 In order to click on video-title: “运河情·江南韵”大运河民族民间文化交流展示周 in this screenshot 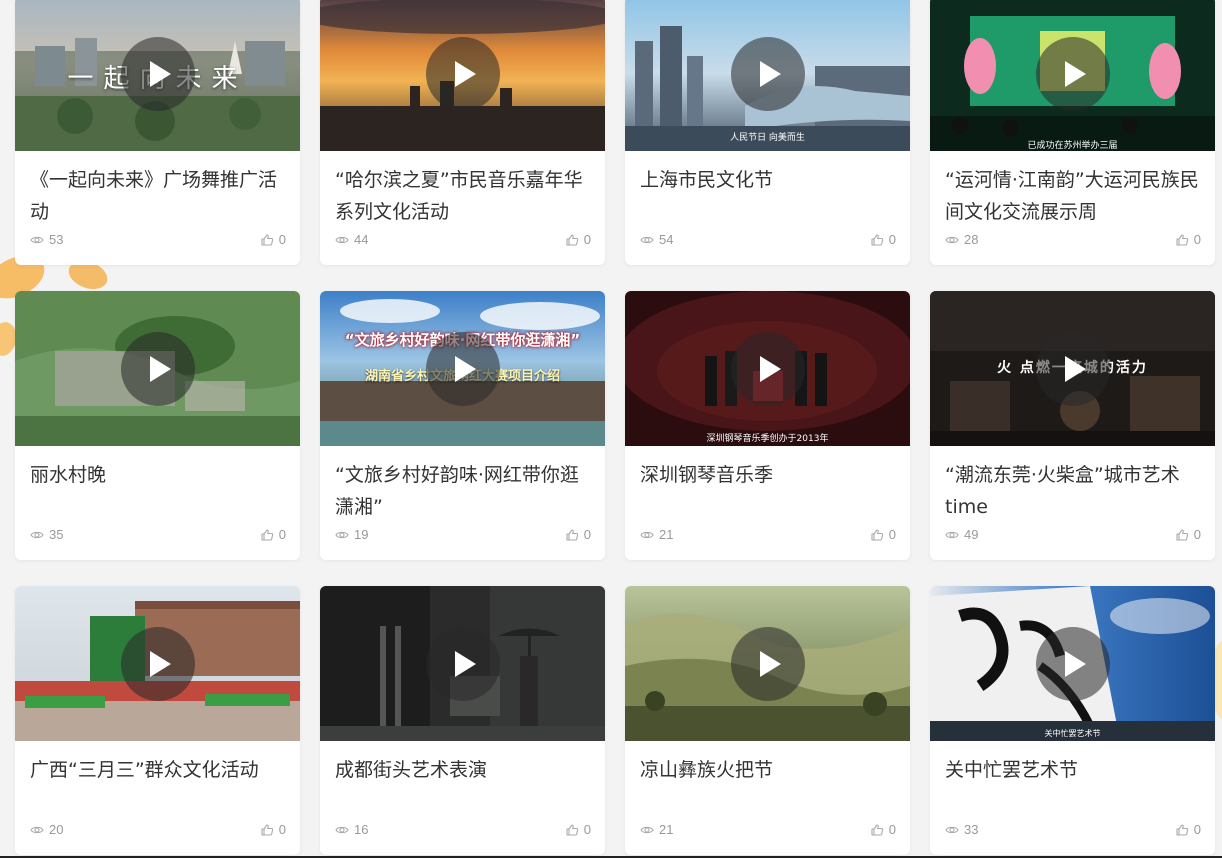, I will do `click(1072, 196)`.